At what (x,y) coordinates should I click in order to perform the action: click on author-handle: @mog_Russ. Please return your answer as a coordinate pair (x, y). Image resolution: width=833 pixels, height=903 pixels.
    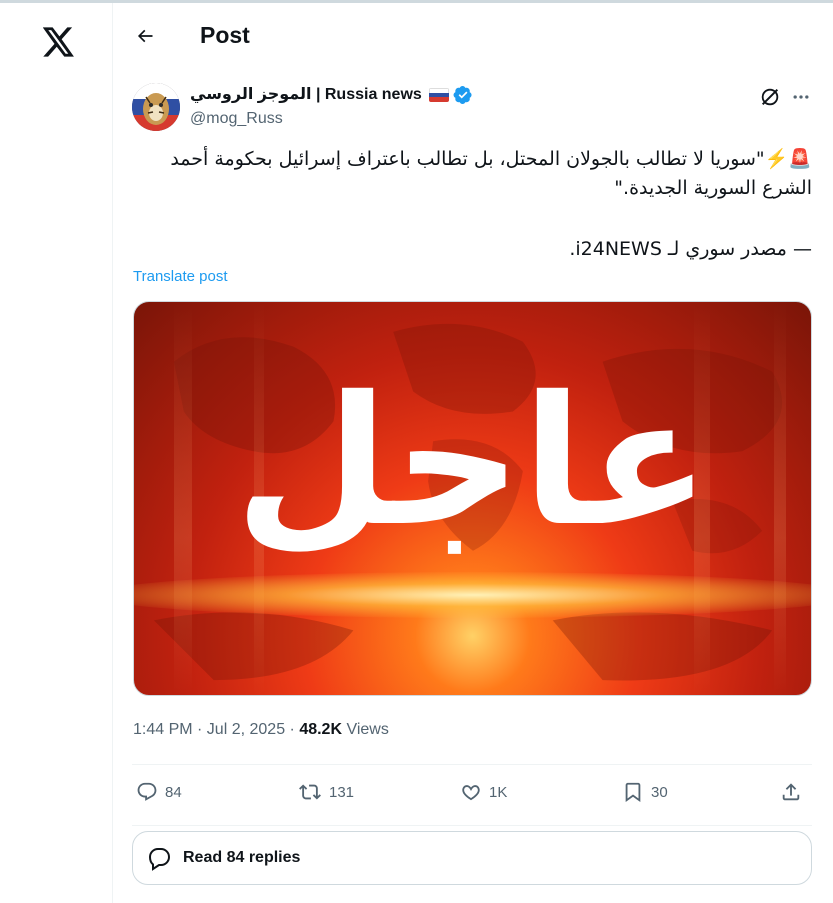
    Looking at the image, I should click on (236, 119).